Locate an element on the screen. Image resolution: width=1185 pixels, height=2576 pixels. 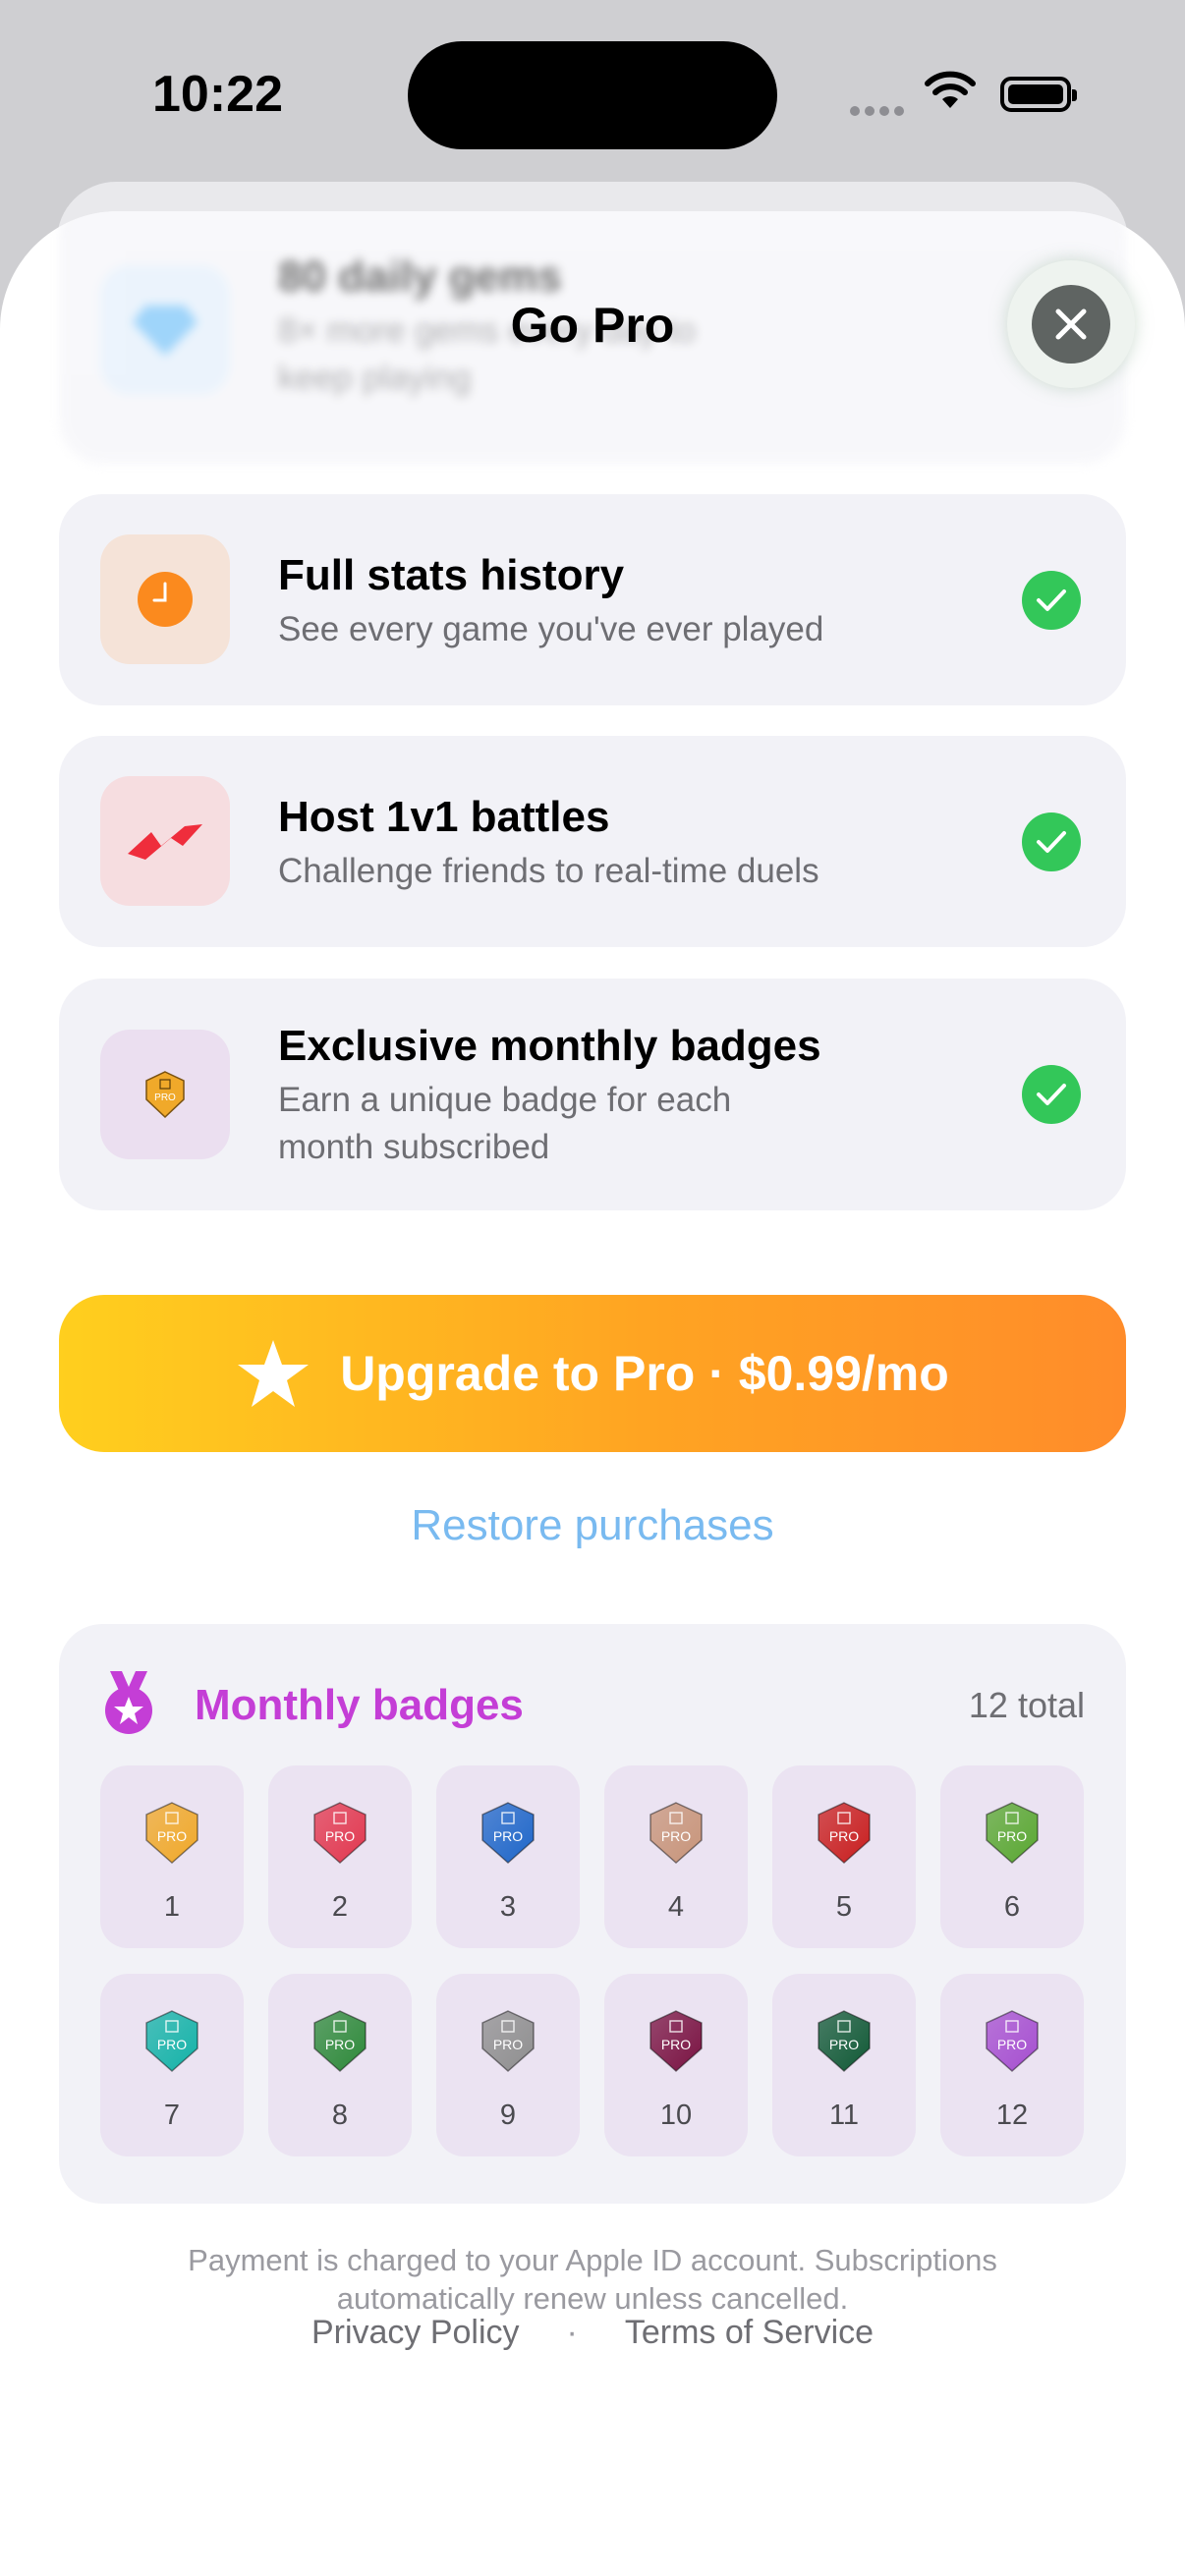
terms-of-service-link: Terms of Service is located at coordinates (750, 2333).